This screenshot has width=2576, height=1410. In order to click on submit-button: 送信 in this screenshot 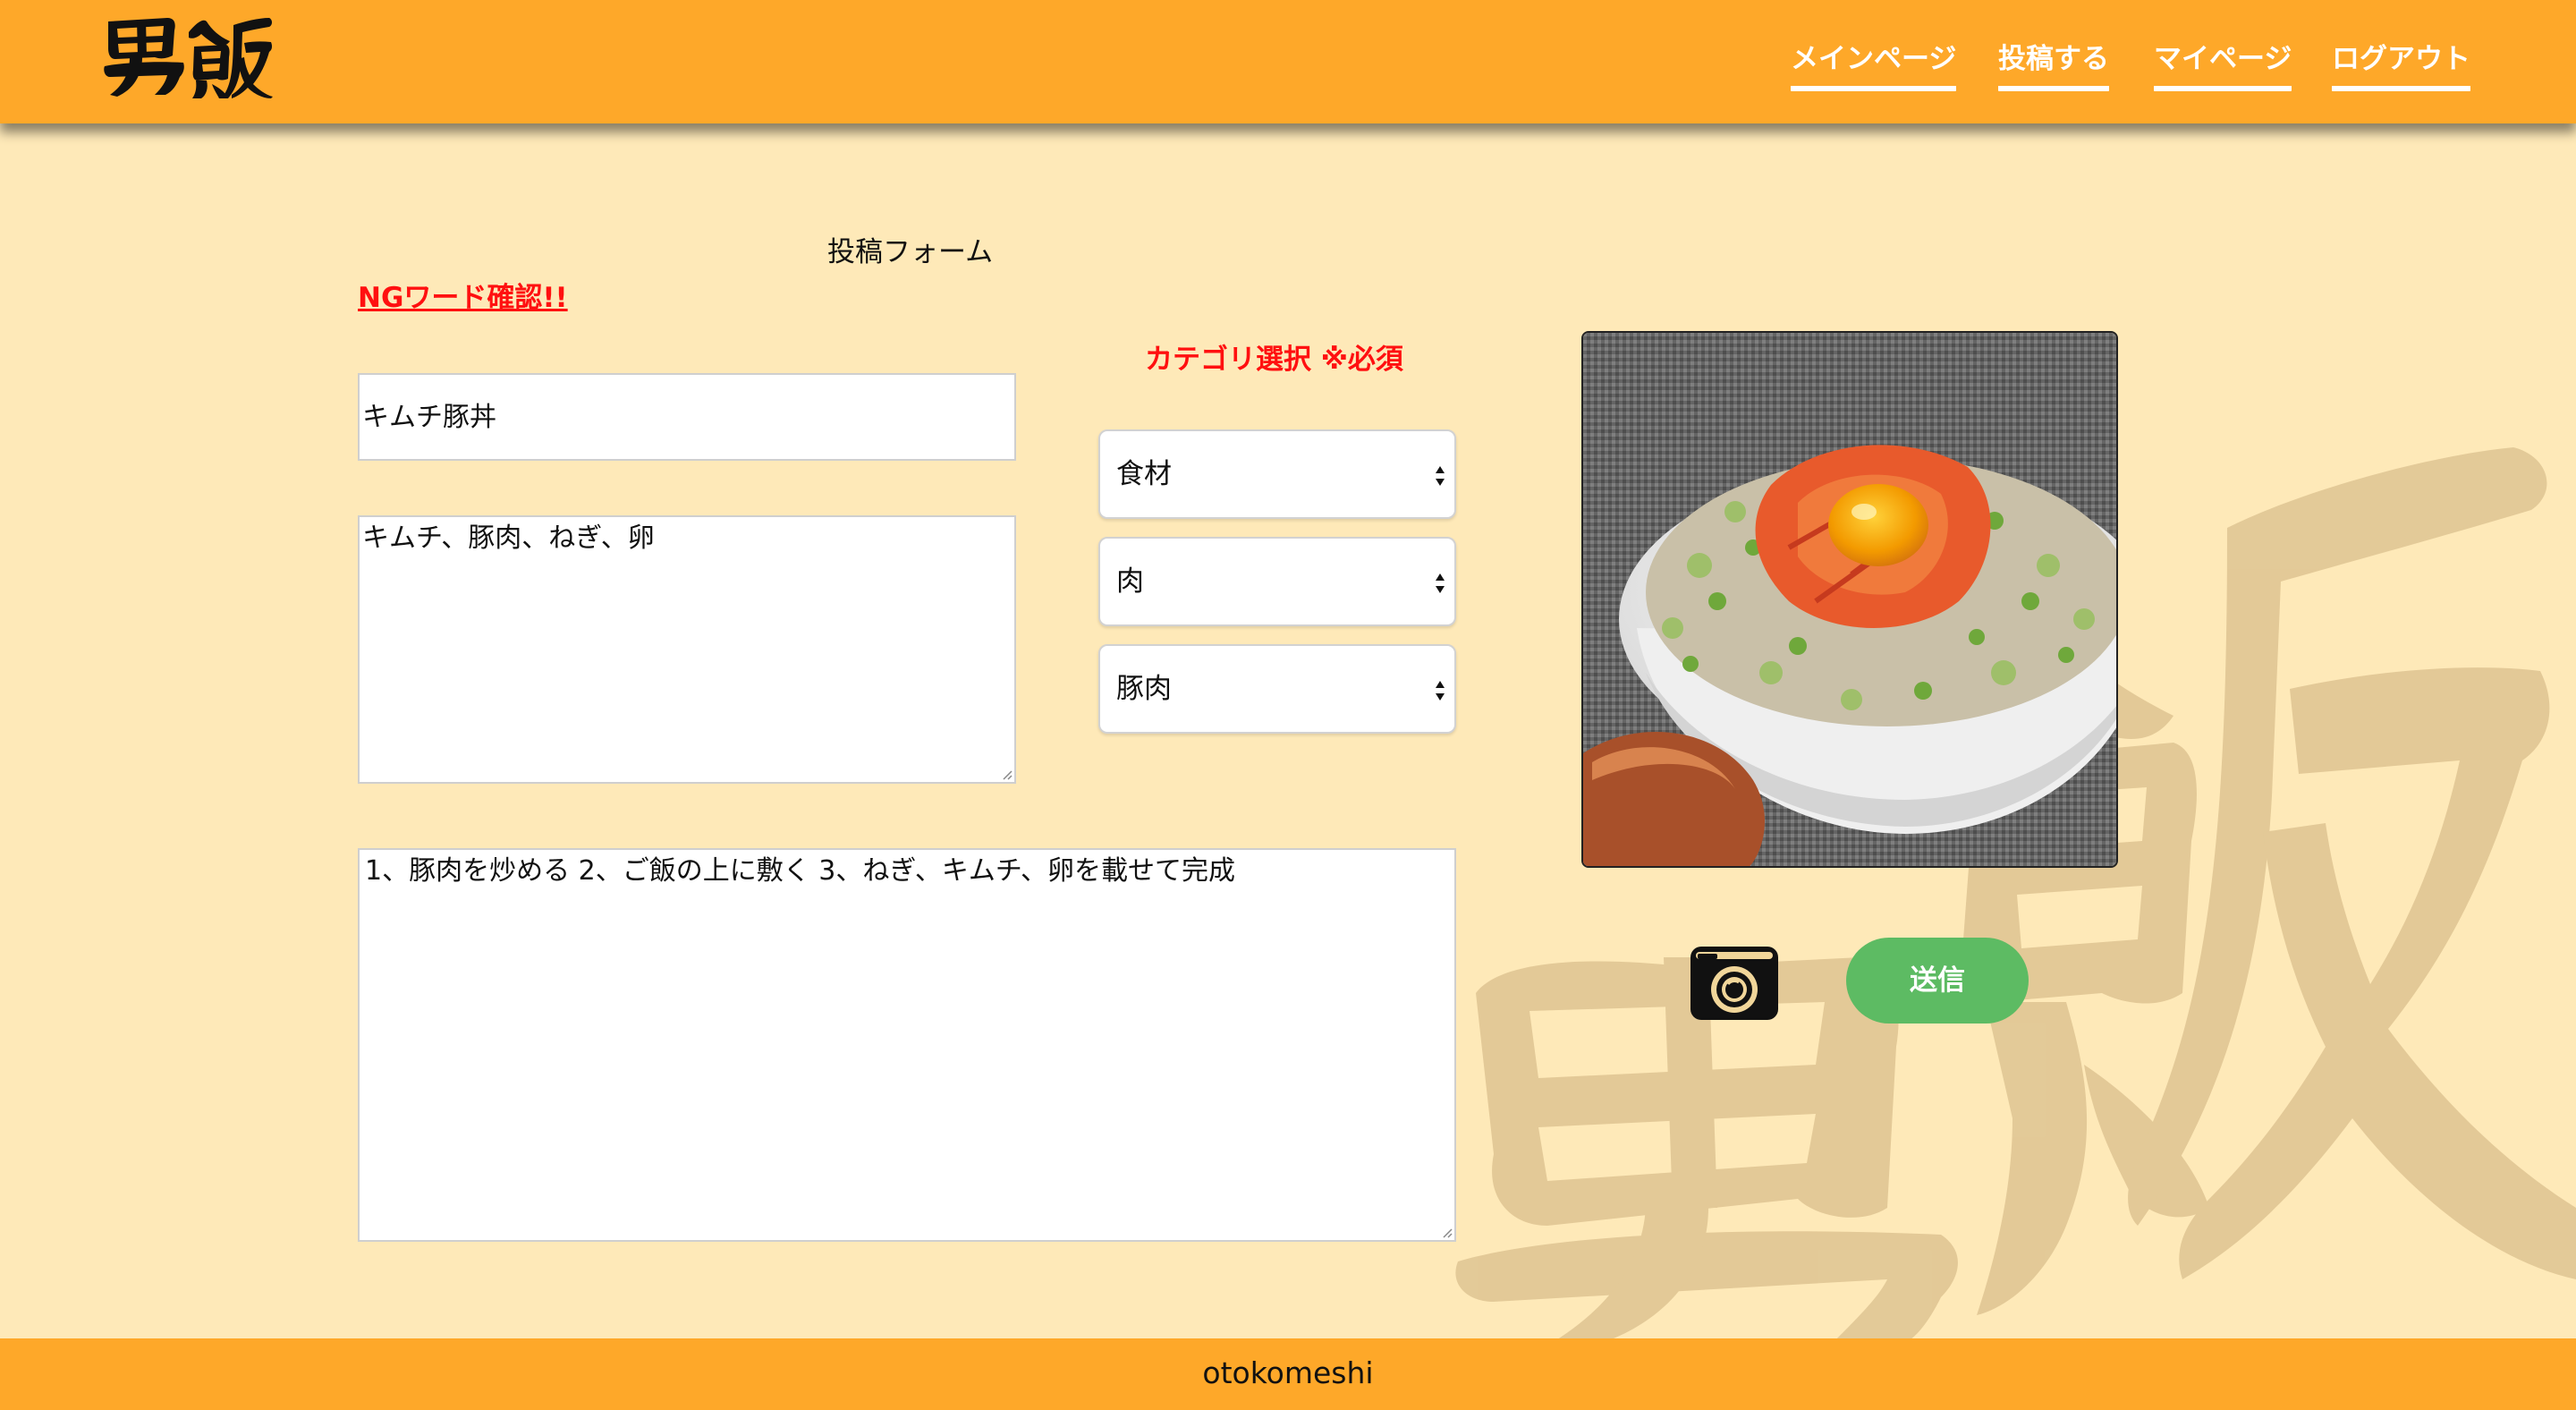, I will do `click(1937, 981)`.